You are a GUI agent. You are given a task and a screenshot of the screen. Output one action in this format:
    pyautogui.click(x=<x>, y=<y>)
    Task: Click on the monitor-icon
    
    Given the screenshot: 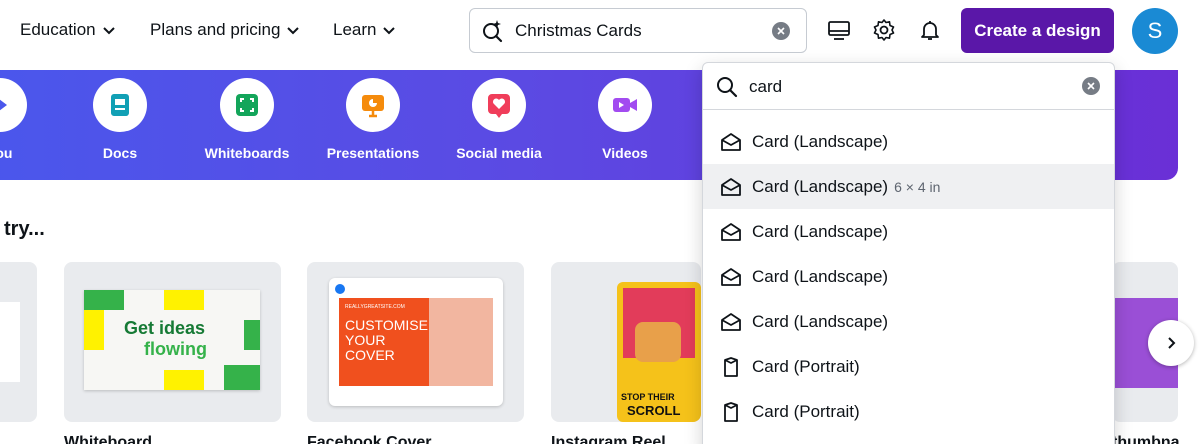 What is the action you would take?
    pyautogui.click(x=839, y=30)
    